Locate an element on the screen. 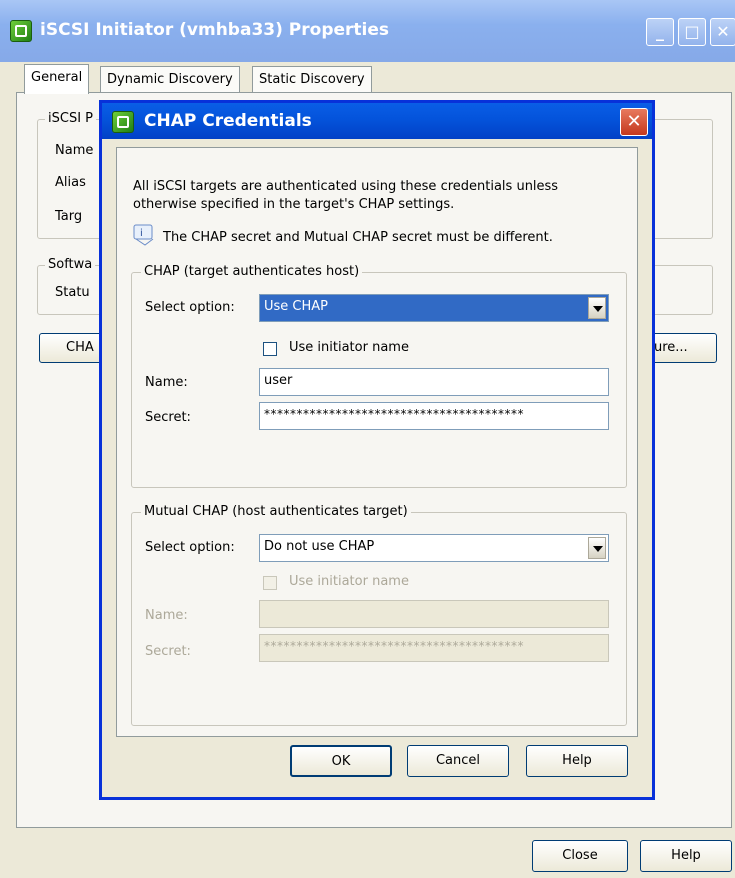  mutual-name-input is located at coordinates (434, 614).